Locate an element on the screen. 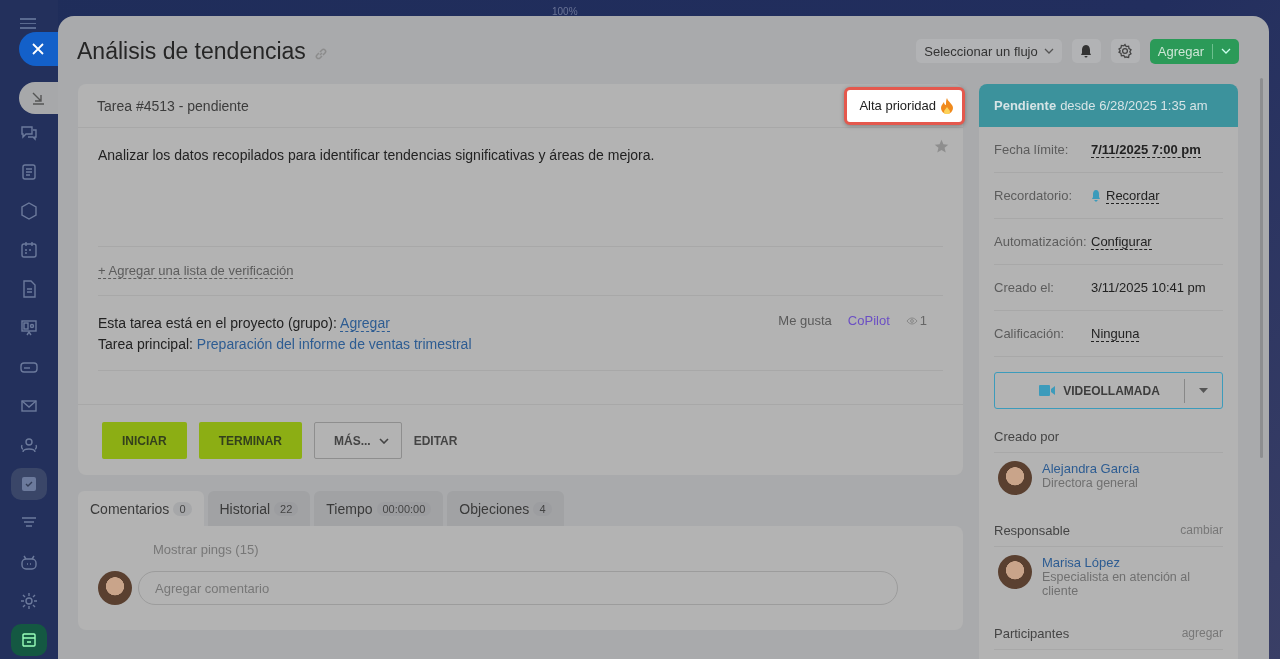 This screenshot has height=659, width=1280. field-label: Automatización: is located at coordinates (1041, 241).